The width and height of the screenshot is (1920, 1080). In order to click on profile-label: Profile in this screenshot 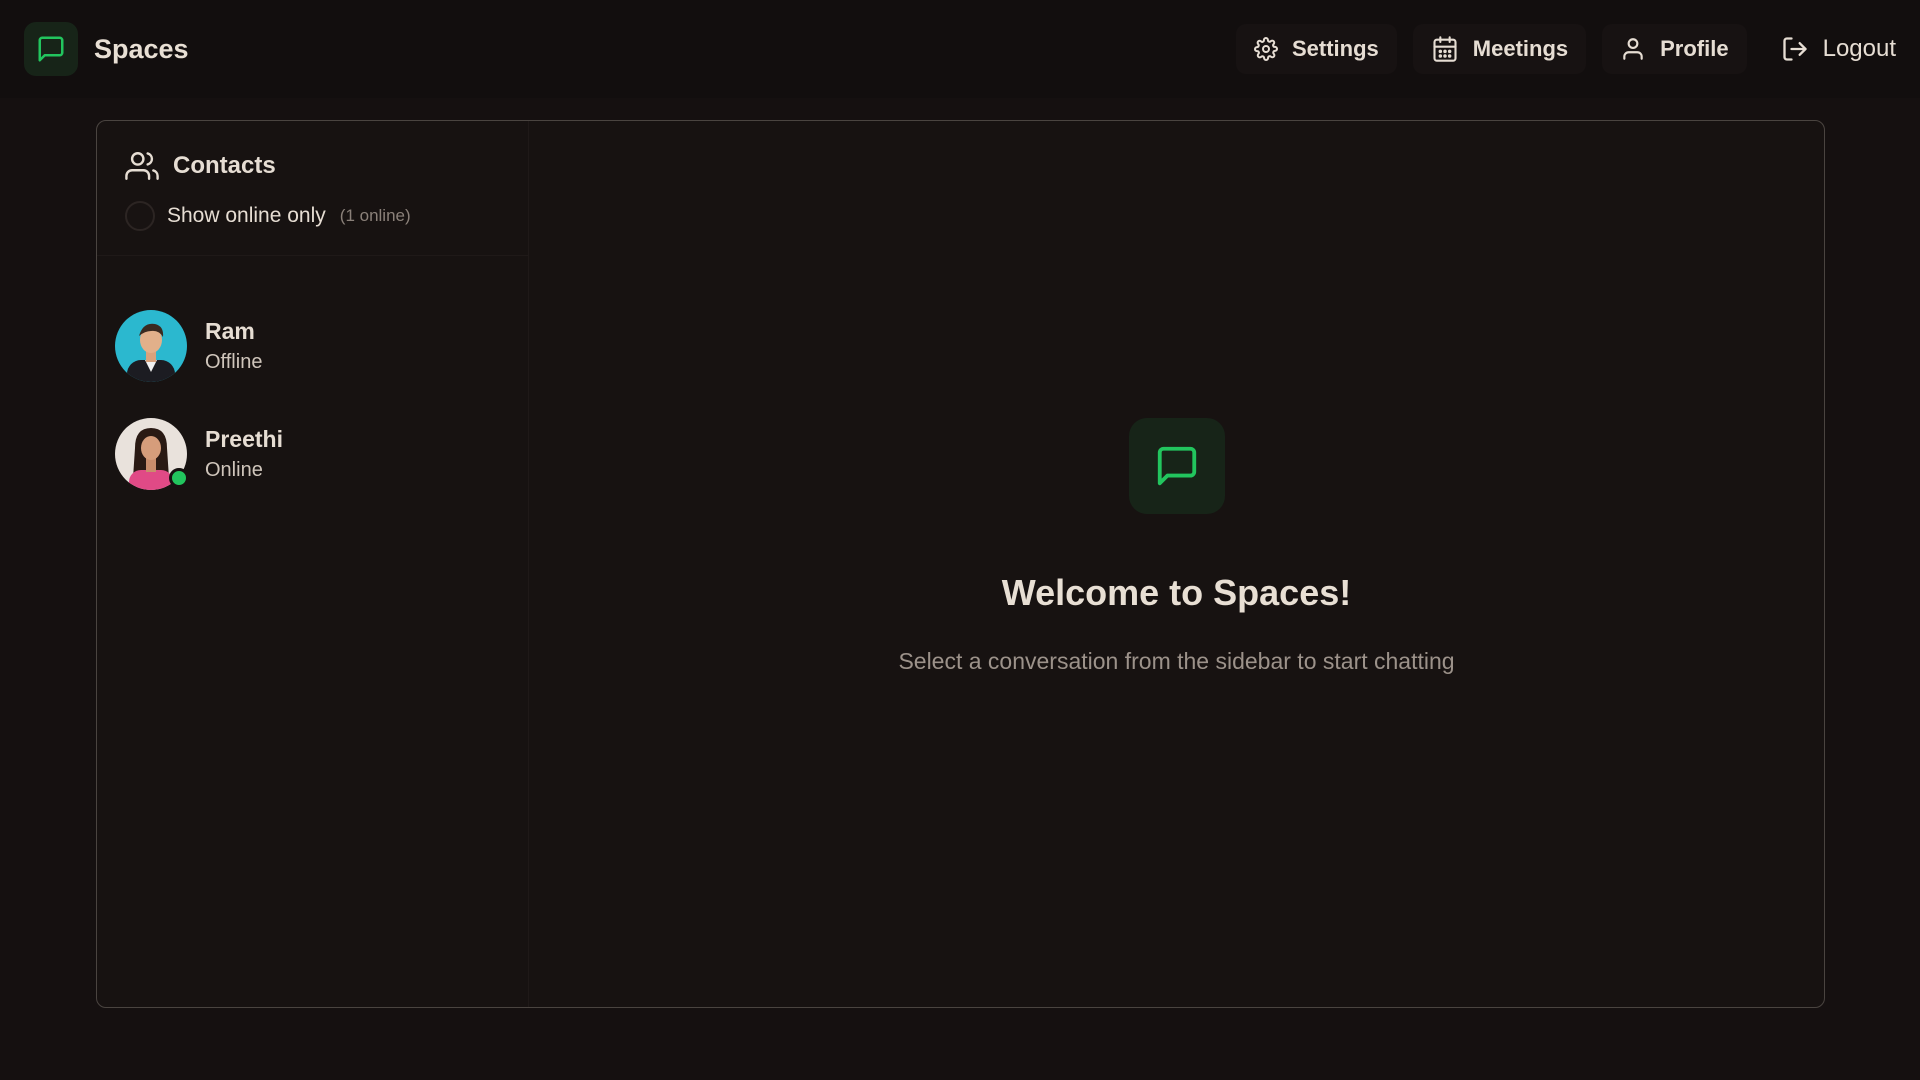, I will do `click(1694, 48)`.